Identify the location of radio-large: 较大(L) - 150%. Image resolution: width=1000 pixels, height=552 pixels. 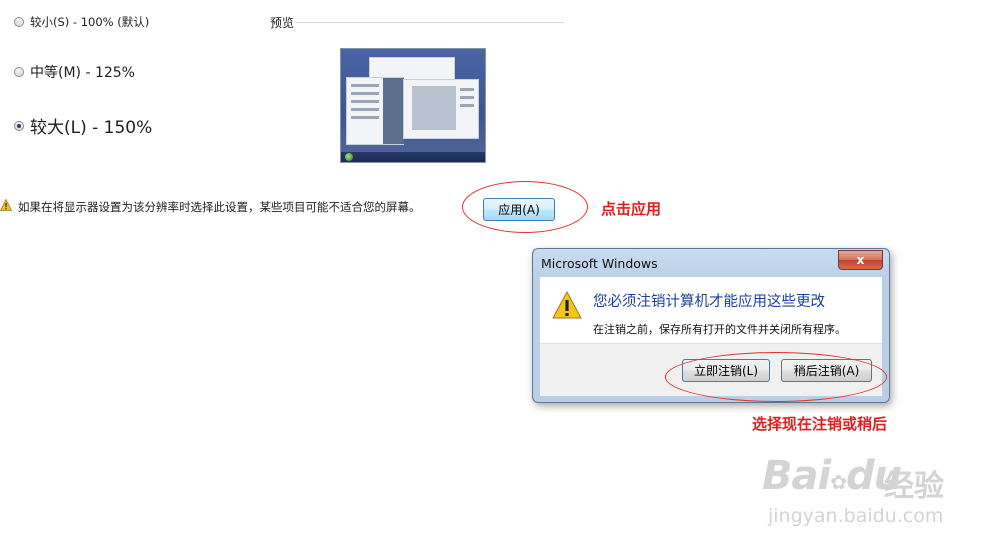
(83, 125).